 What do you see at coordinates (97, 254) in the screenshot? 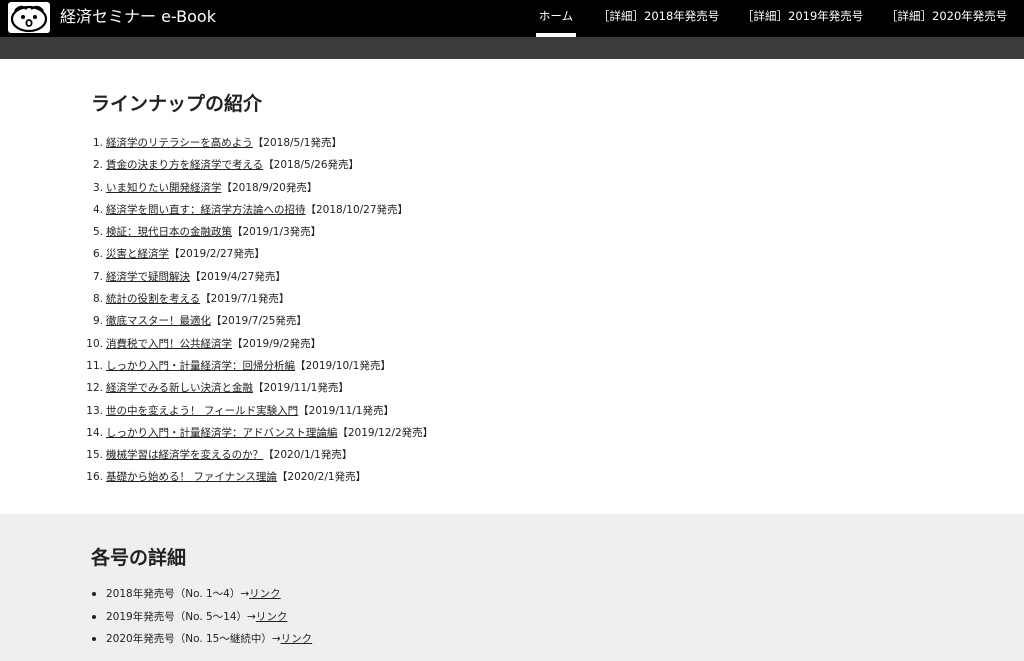
I see `item-number: 6.` at bounding box center [97, 254].